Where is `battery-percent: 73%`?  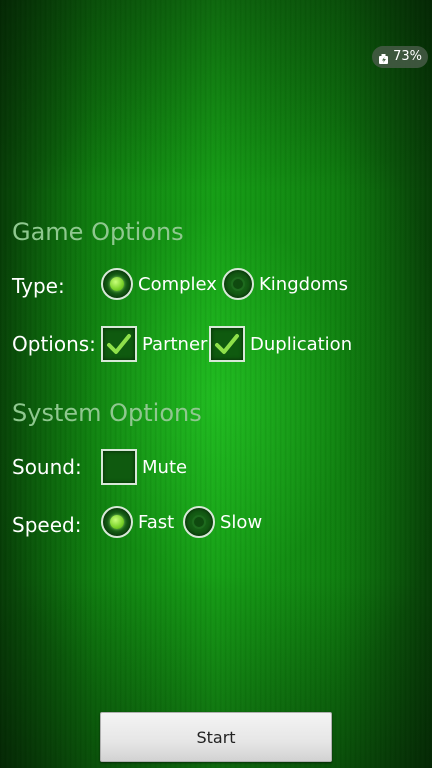 battery-percent: 73% is located at coordinates (407, 56).